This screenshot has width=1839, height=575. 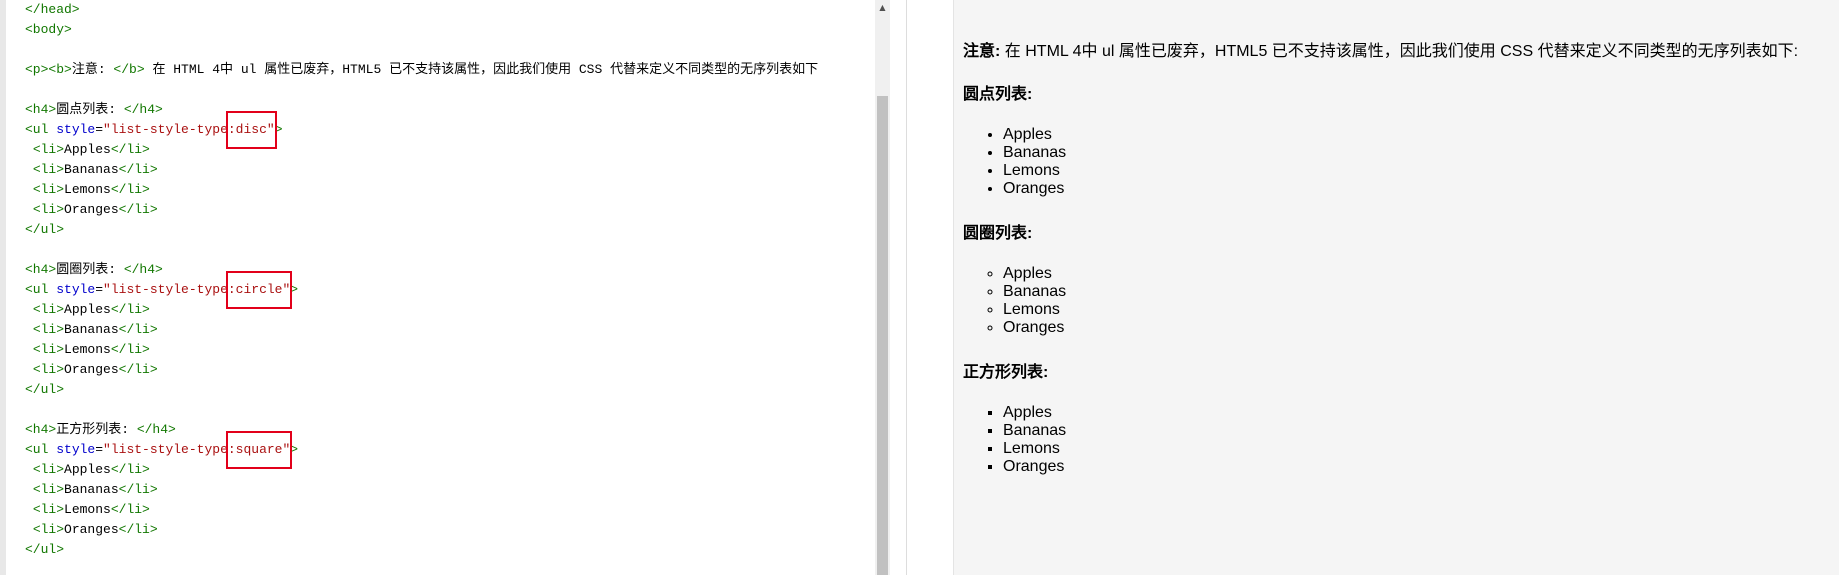 I want to click on code-token: </b>, so click(x=129, y=69).